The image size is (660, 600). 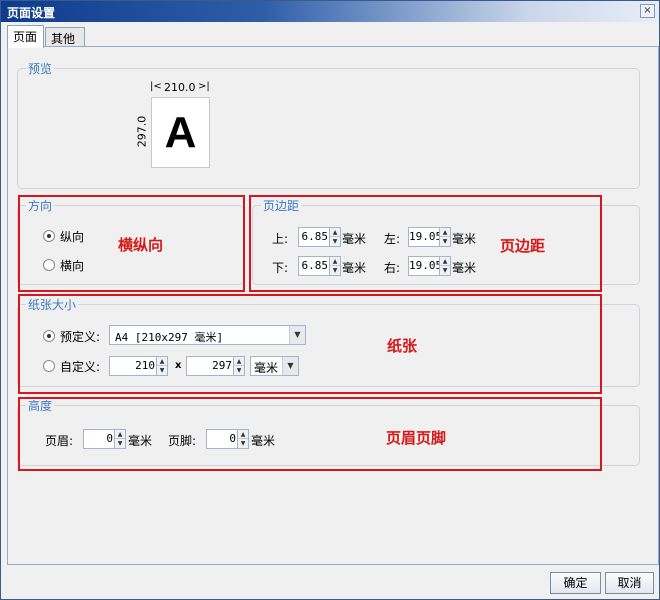 What do you see at coordinates (575, 583) in the screenshot?
I see `ok-button: 确定` at bounding box center [575, 583].